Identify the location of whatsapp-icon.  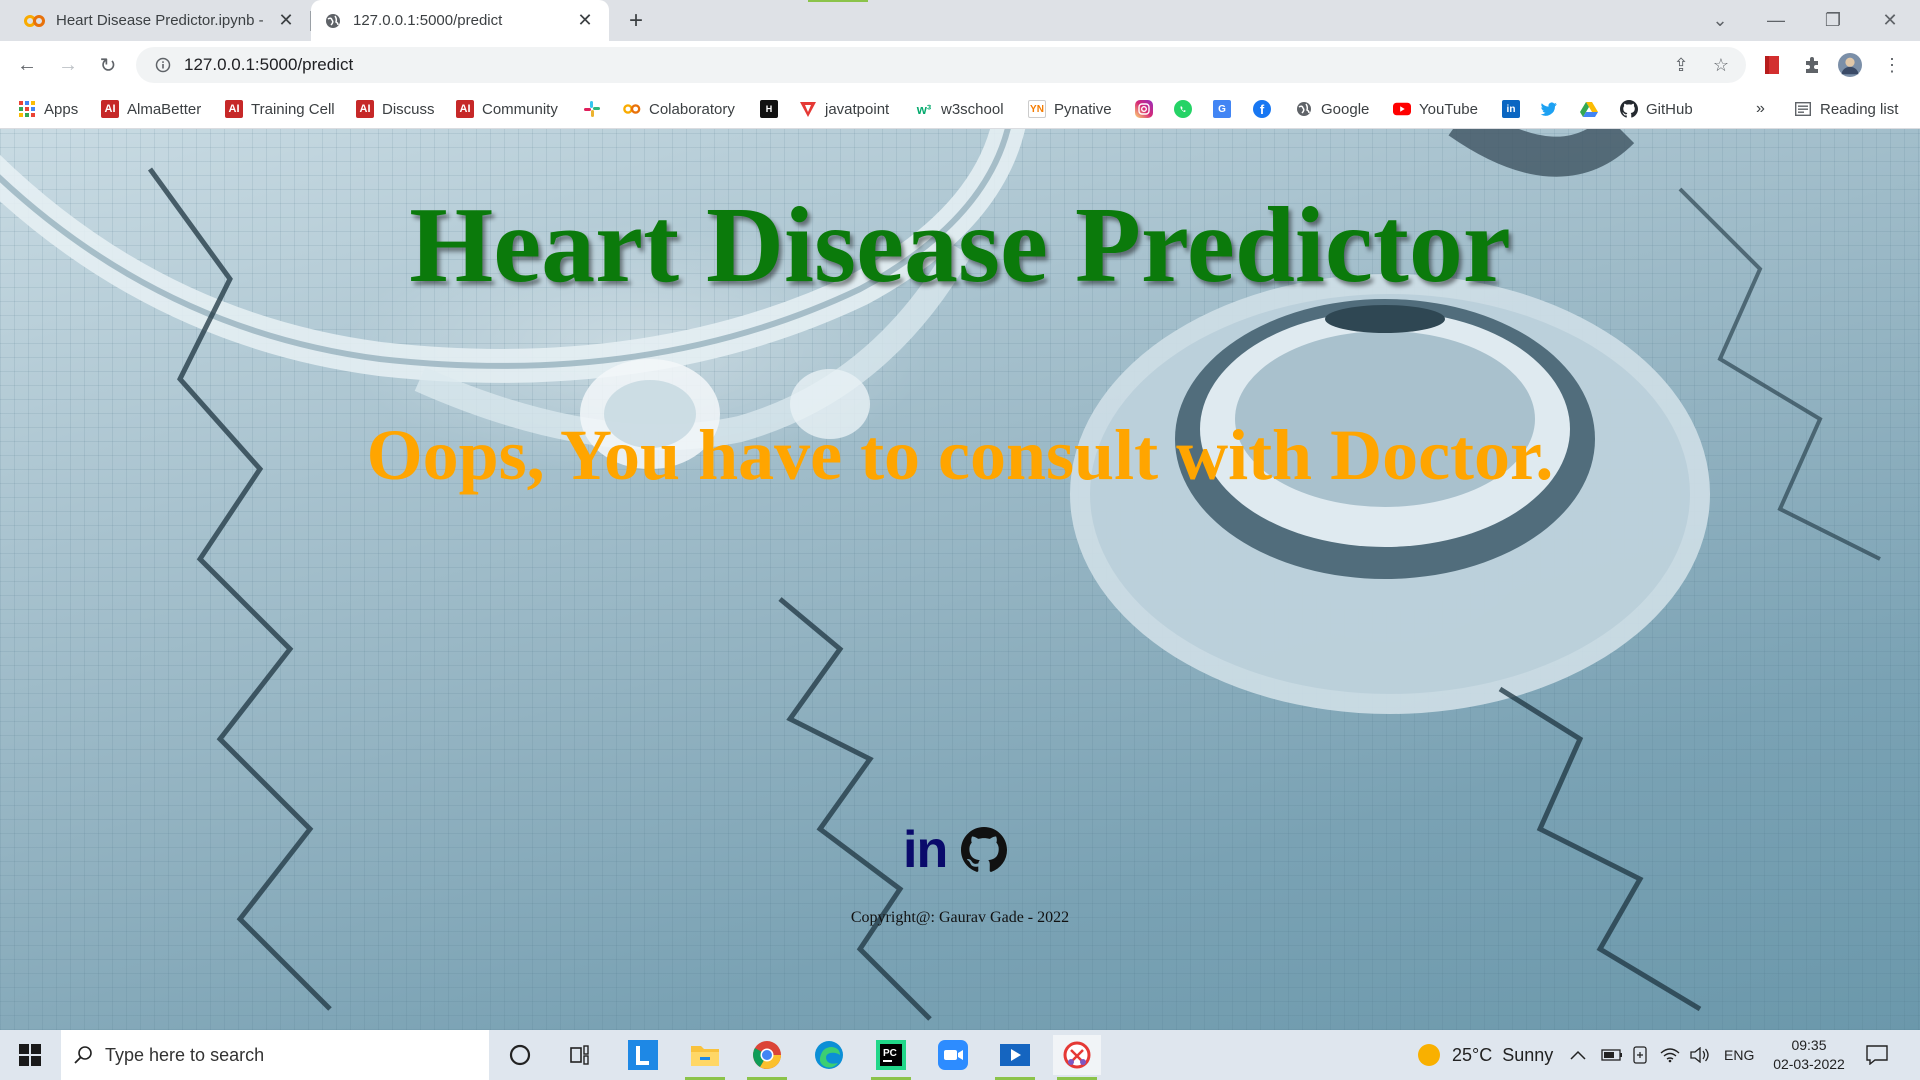
(1183, 109).